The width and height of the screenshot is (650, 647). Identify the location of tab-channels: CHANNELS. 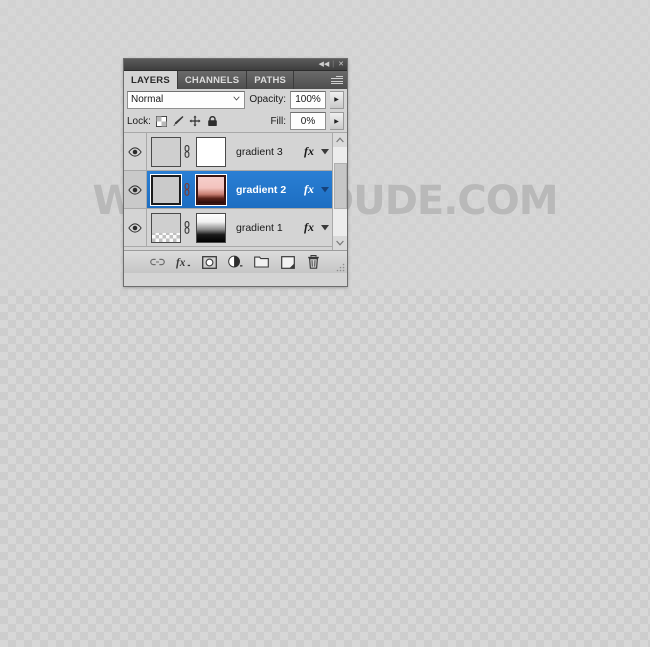
(213, 80).